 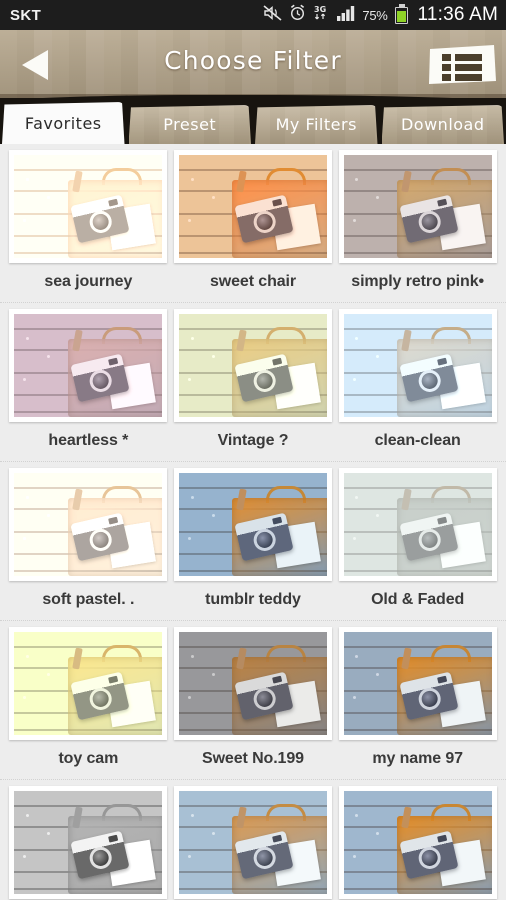 I want to click on list-view-icon, so click(x=462, y=65).